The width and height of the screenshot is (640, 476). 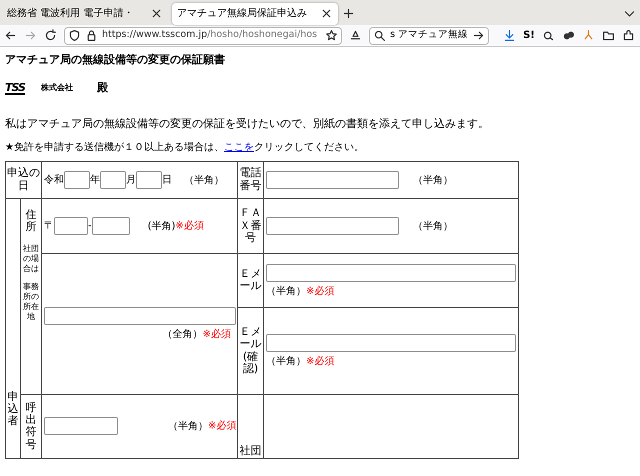 What do you see at coordinates (203, 35) in the screenshot?
I see `address-bar: https://www.tsscom.jp/hosho/hoshonegai/hos` at bounding box center [203, 35].